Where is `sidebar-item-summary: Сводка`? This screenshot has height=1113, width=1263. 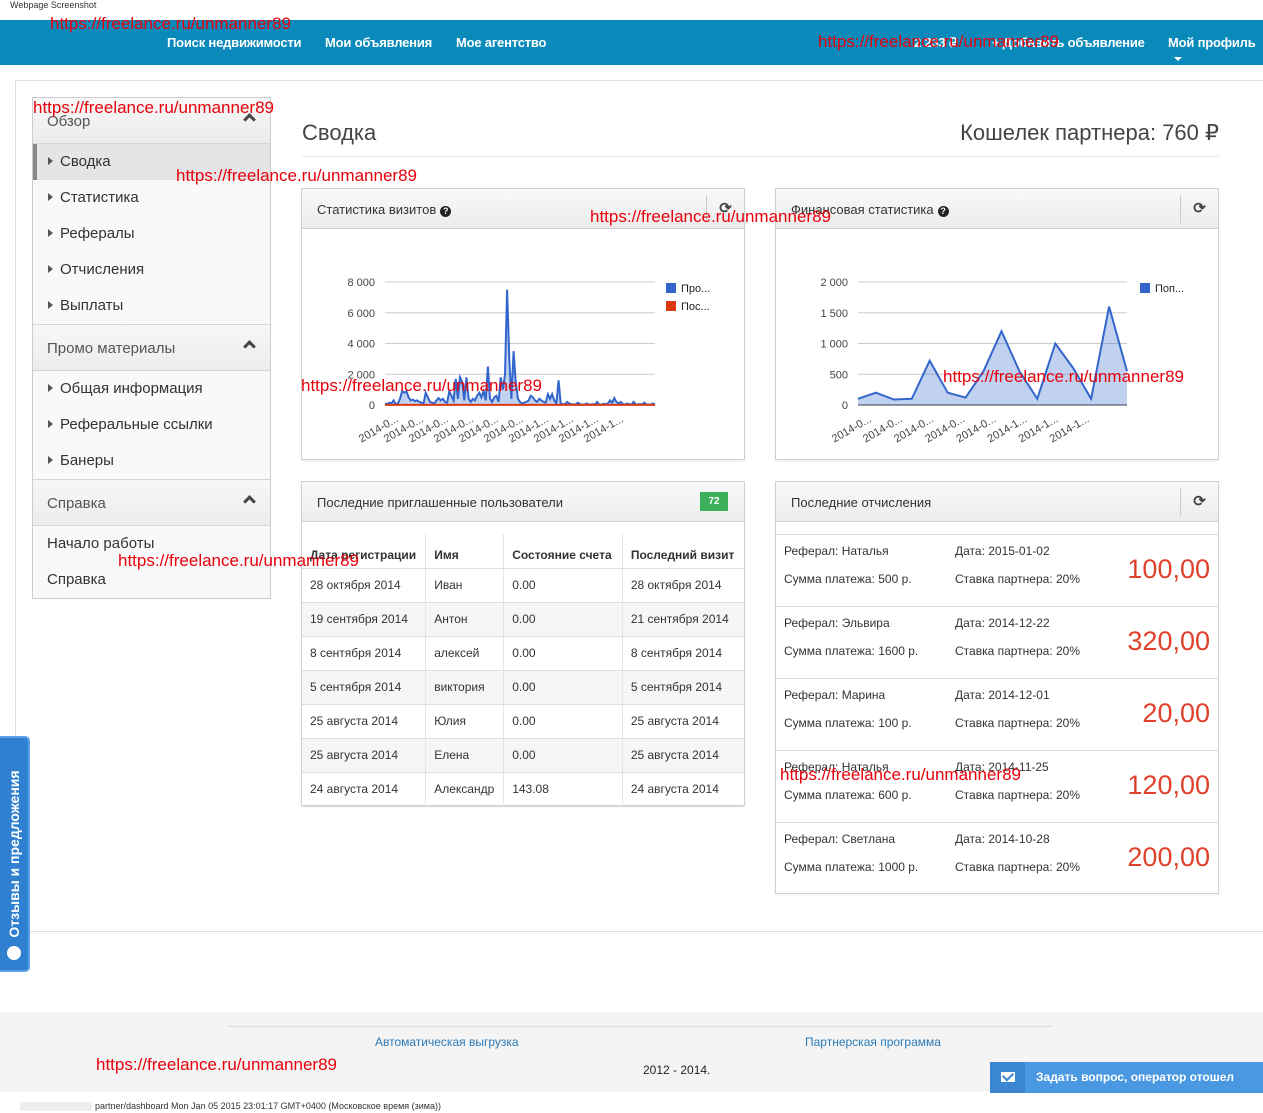 sidebar-item-summary: Сводка is located at coordinates (151, 162).